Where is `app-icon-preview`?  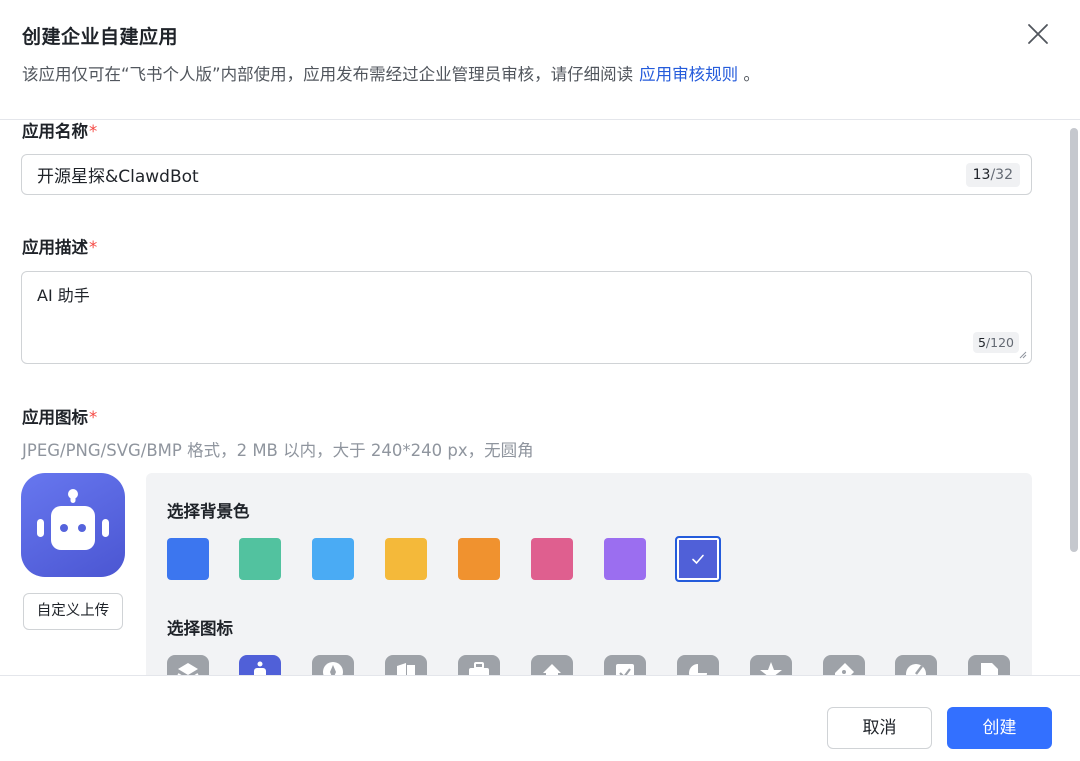 app-icon-preview is located at coordinates (73, 525).